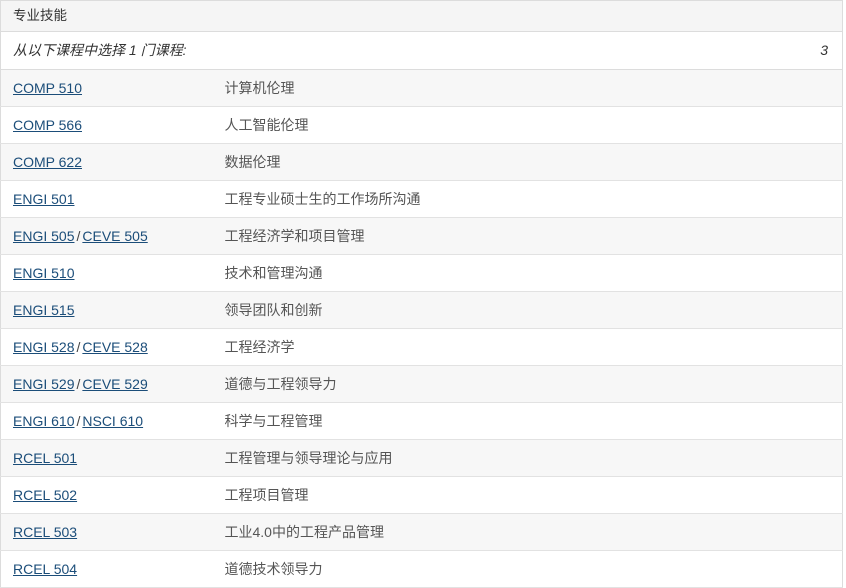 Image resolution: width=846 pixels, height=588 pixels. I want to click on course-code-link: CEVE 505, so click(114, 236).